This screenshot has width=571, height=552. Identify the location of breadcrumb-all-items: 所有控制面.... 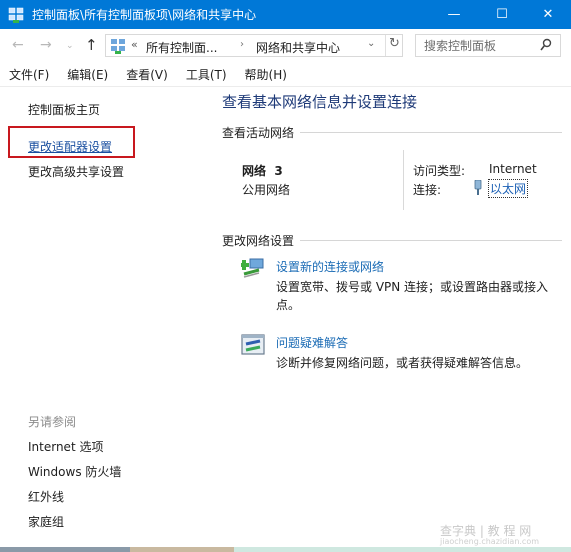
(181, 47).